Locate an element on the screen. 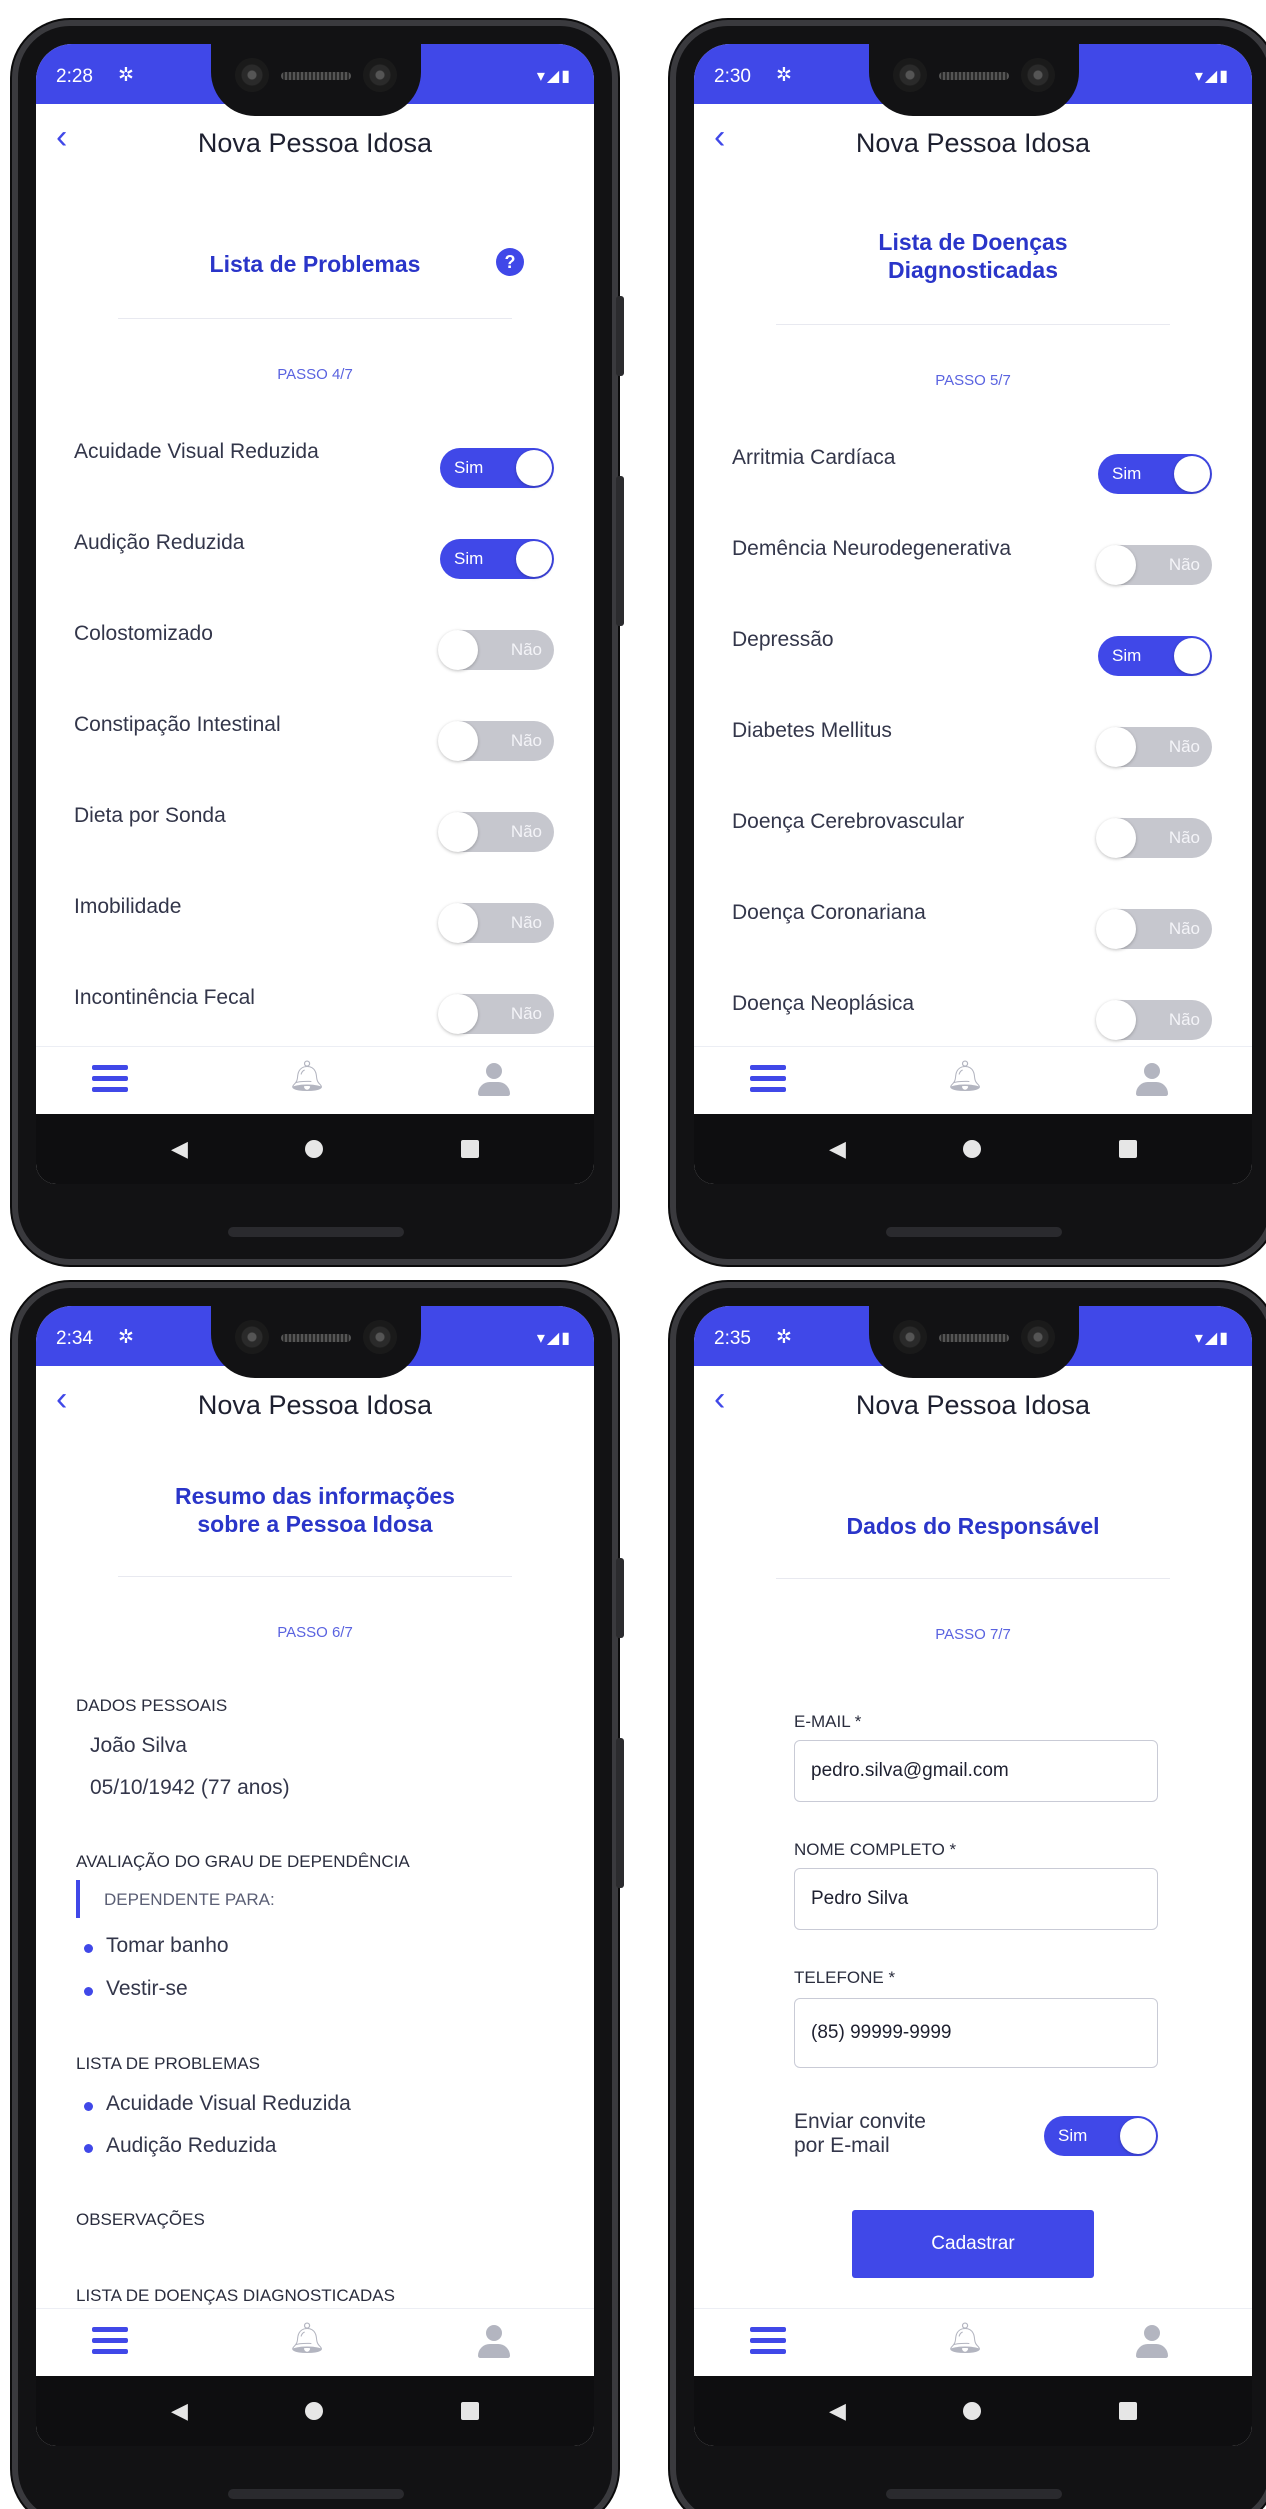  list-item: Tomar banho is located at coordinates (167, 1945).